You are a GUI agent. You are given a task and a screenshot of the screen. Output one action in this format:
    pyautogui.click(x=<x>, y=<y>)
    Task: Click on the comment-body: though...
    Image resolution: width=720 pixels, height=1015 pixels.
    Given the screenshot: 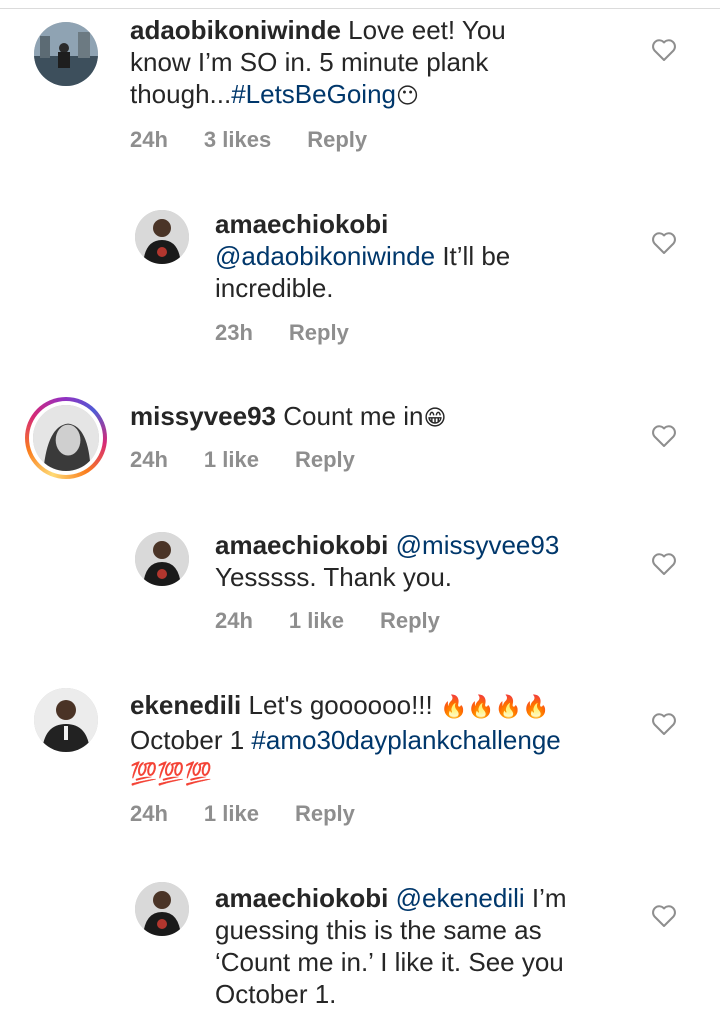 What is the action you would take?
    pyautogui.click(x=181, y=94)
    